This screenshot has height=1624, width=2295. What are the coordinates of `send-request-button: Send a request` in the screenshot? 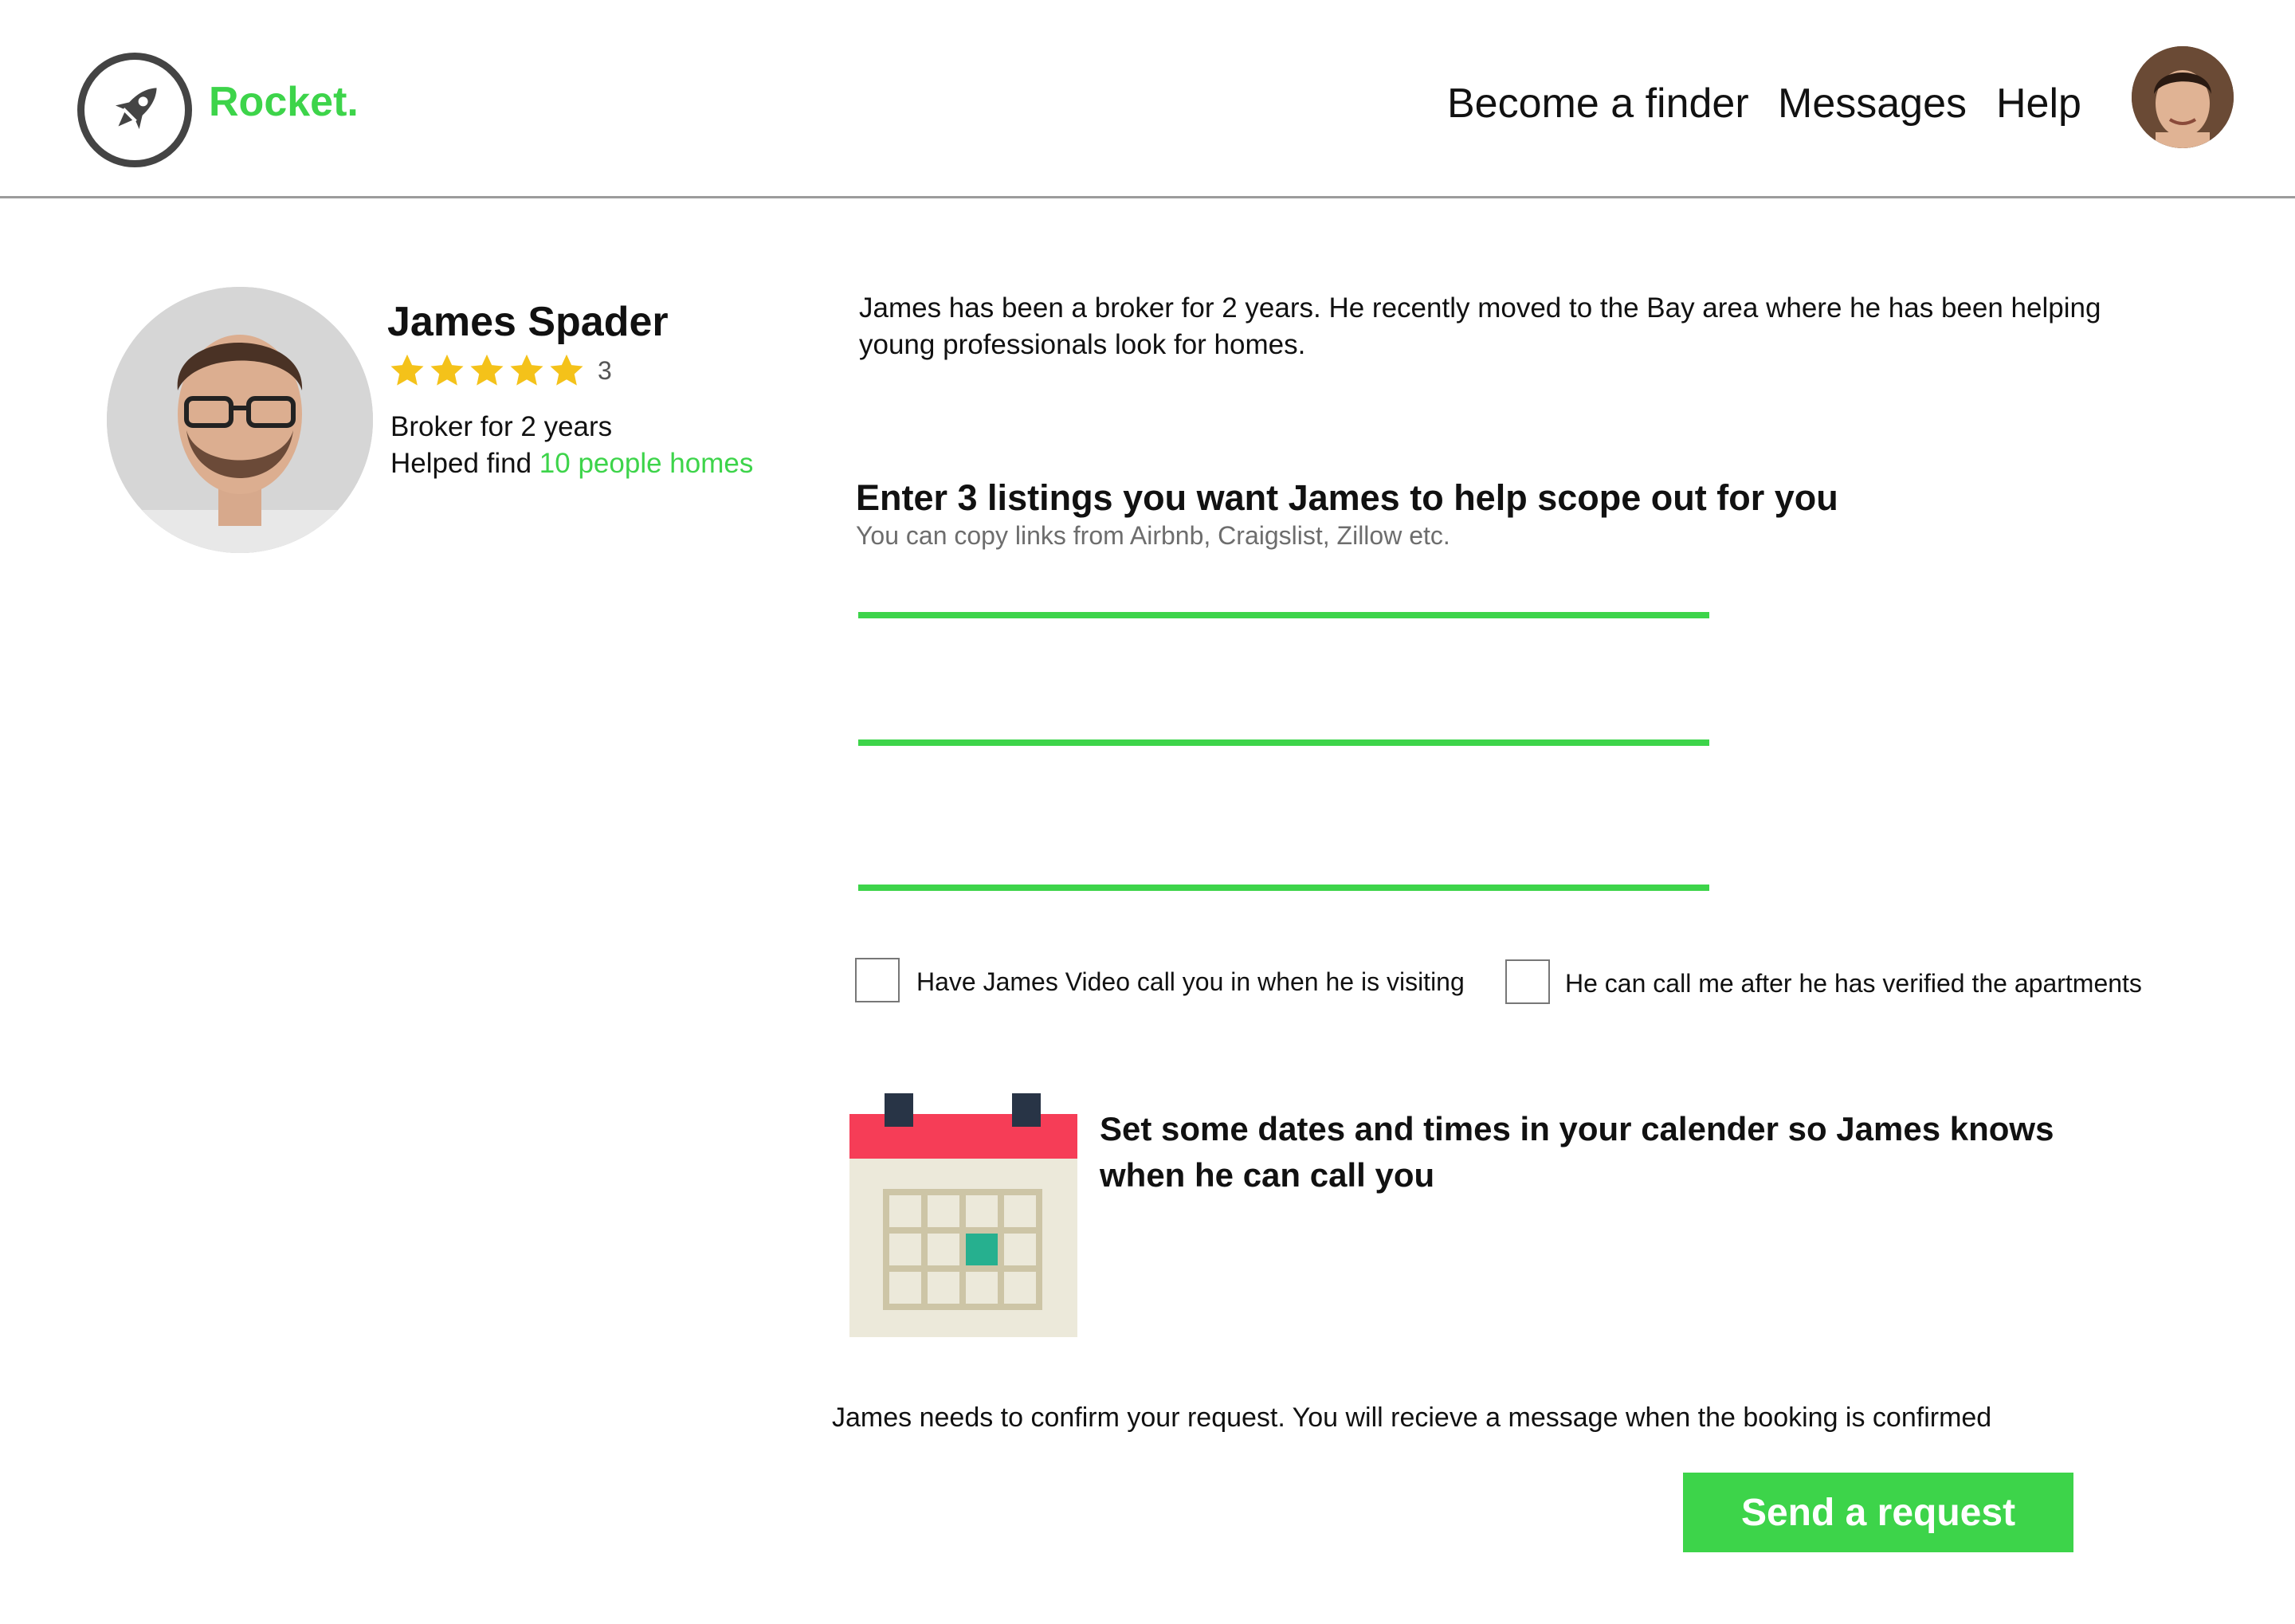 It's located at (1878, 1512).